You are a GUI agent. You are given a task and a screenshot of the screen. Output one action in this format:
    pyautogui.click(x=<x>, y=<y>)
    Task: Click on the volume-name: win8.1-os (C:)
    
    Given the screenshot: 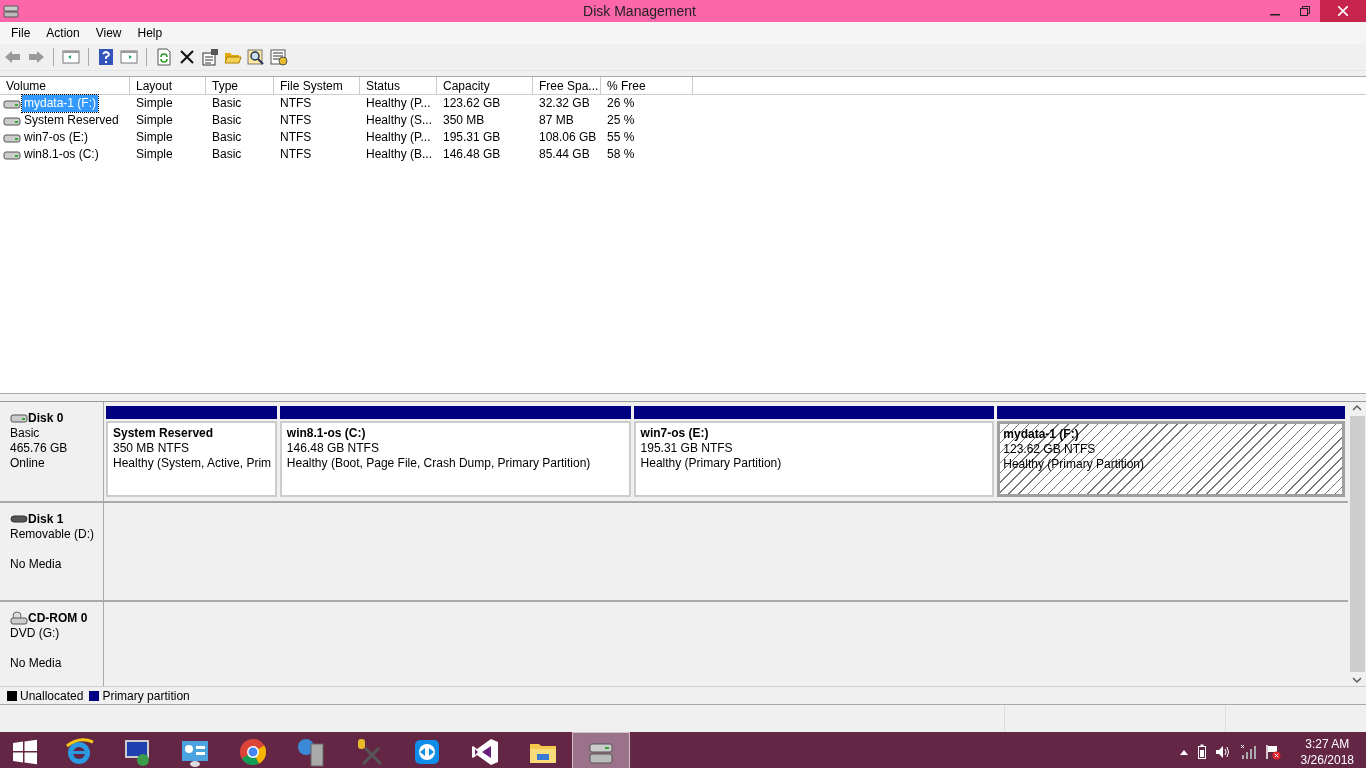 What is the action you would take?
    pyautogui.click(x=61, y=154)
    